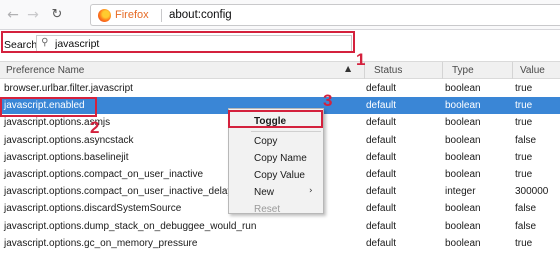 Image resolution: width=560 pixels, height=256 pixels. Describe the element at coordinates (348, 68) in the screenshot. I see `sort-ascending-icon: ▲` at that location.